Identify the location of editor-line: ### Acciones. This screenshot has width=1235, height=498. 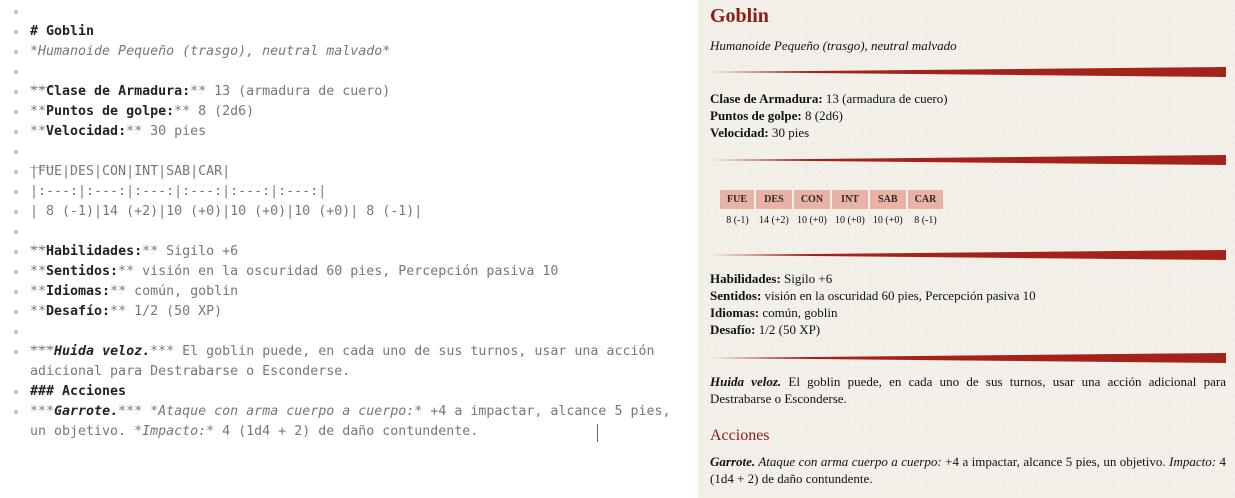
(349, 392).